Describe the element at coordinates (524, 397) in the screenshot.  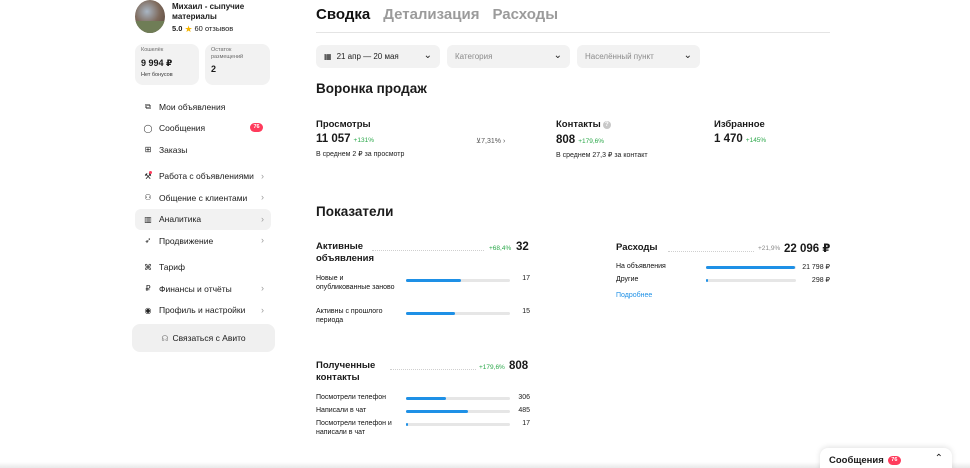
I see `contacts-row-phone-value: 306` at that location.